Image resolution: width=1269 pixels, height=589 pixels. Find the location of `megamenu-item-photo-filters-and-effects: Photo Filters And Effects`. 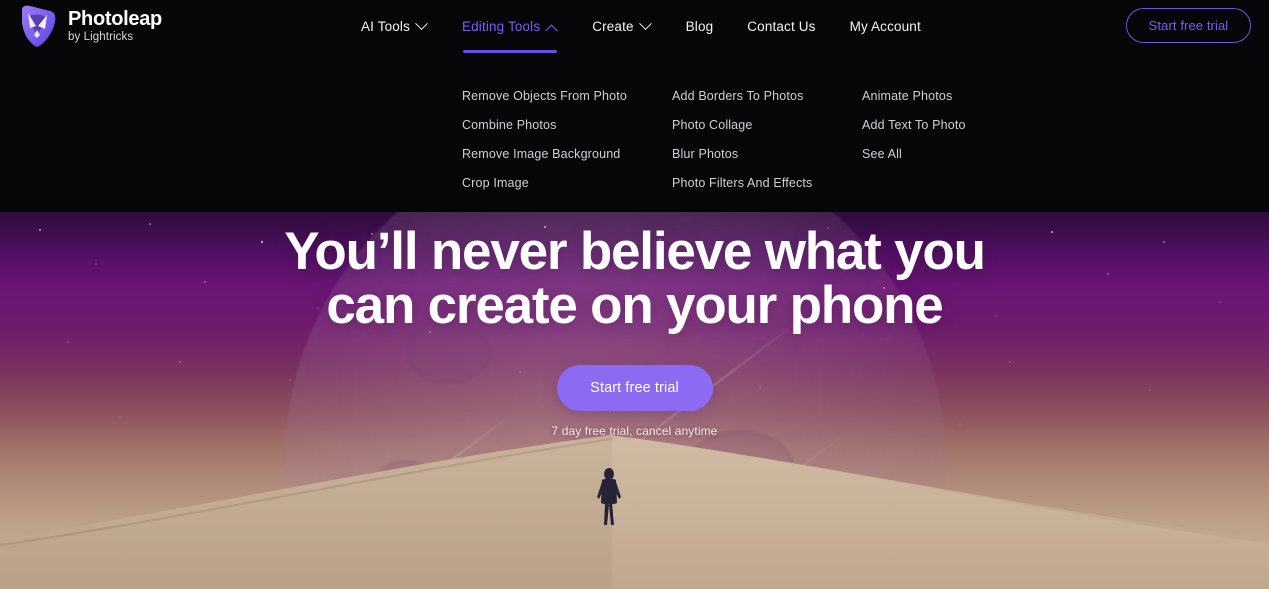

megamenu-item-photo-filters-and-effects: Photo Filters And Effects is located at coordinates (742, 183).